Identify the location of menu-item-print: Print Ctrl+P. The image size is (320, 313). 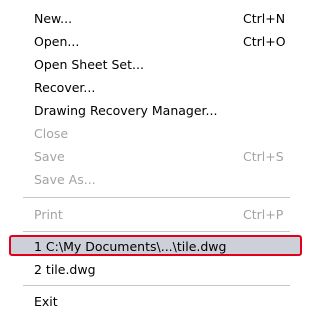
(145, 214).